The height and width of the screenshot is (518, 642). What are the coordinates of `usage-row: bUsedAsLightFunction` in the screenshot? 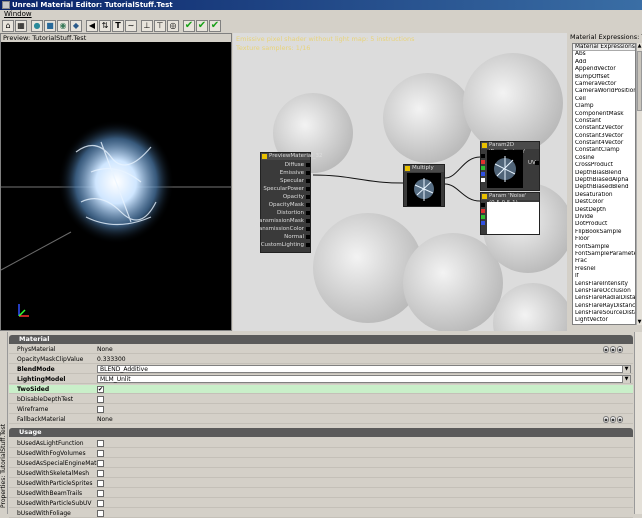 It's located at (321, 443).